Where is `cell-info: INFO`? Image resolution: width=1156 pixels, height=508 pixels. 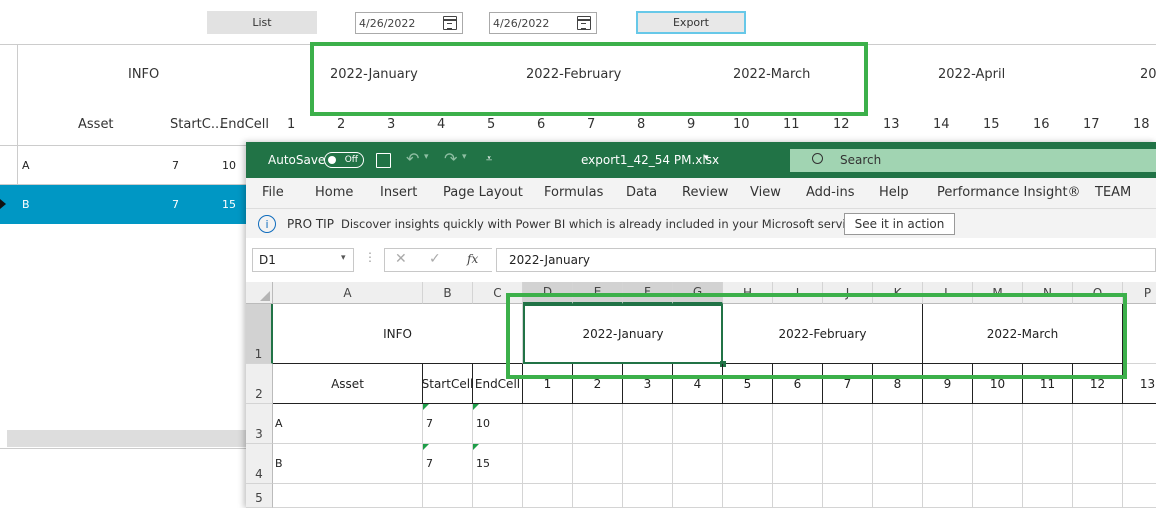
cell-info: INFO is located at coordinates (398, 334).